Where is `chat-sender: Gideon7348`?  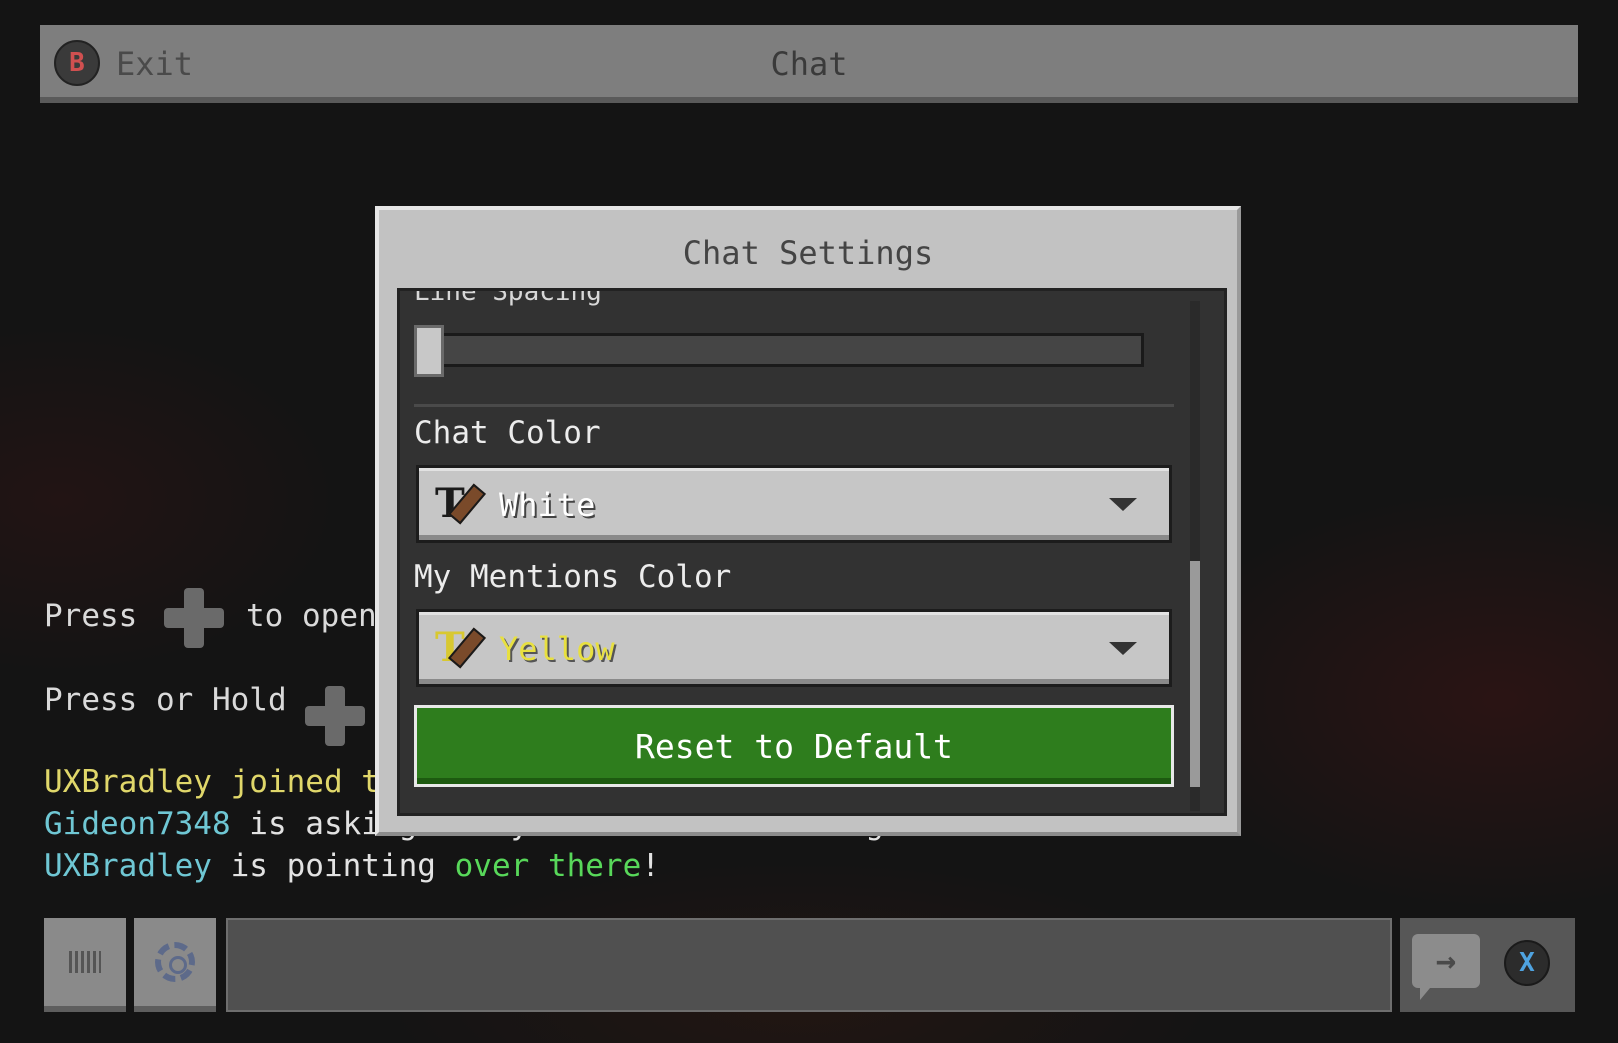 chat-sender: Gideon7348 is located at coordinates (137, 824).